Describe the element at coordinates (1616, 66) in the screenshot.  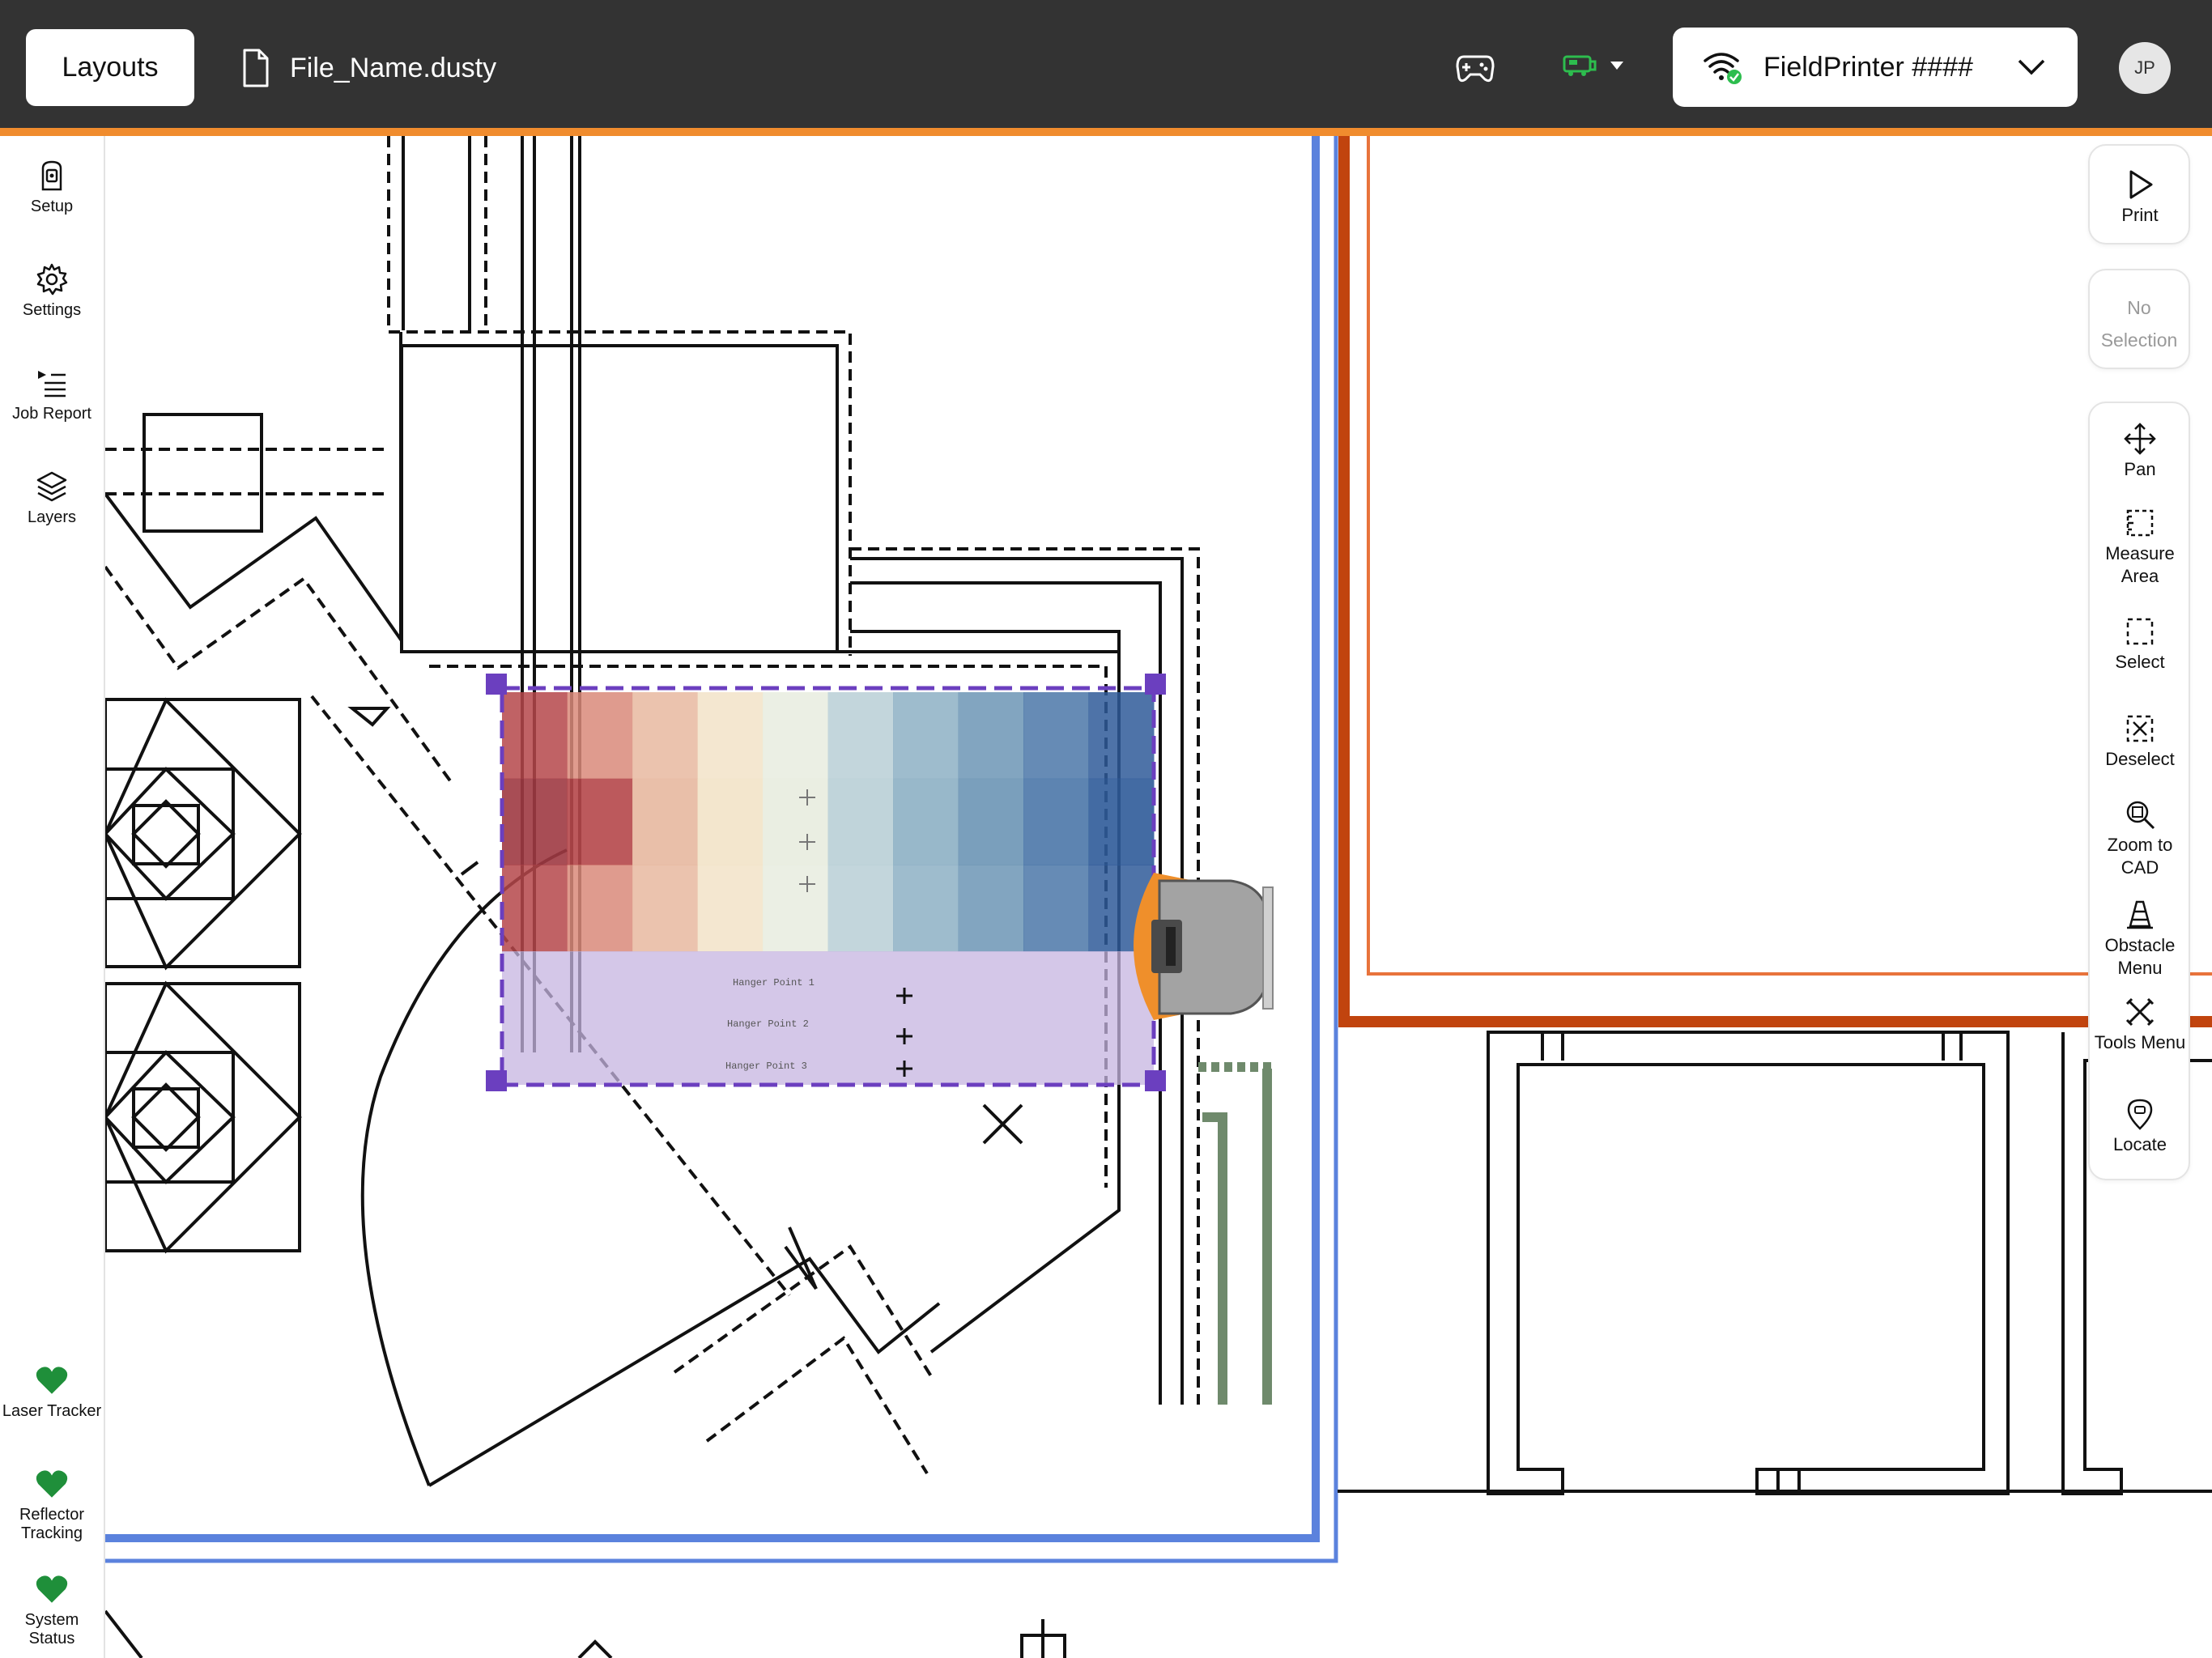
I see `caret-down-icon` at that location.